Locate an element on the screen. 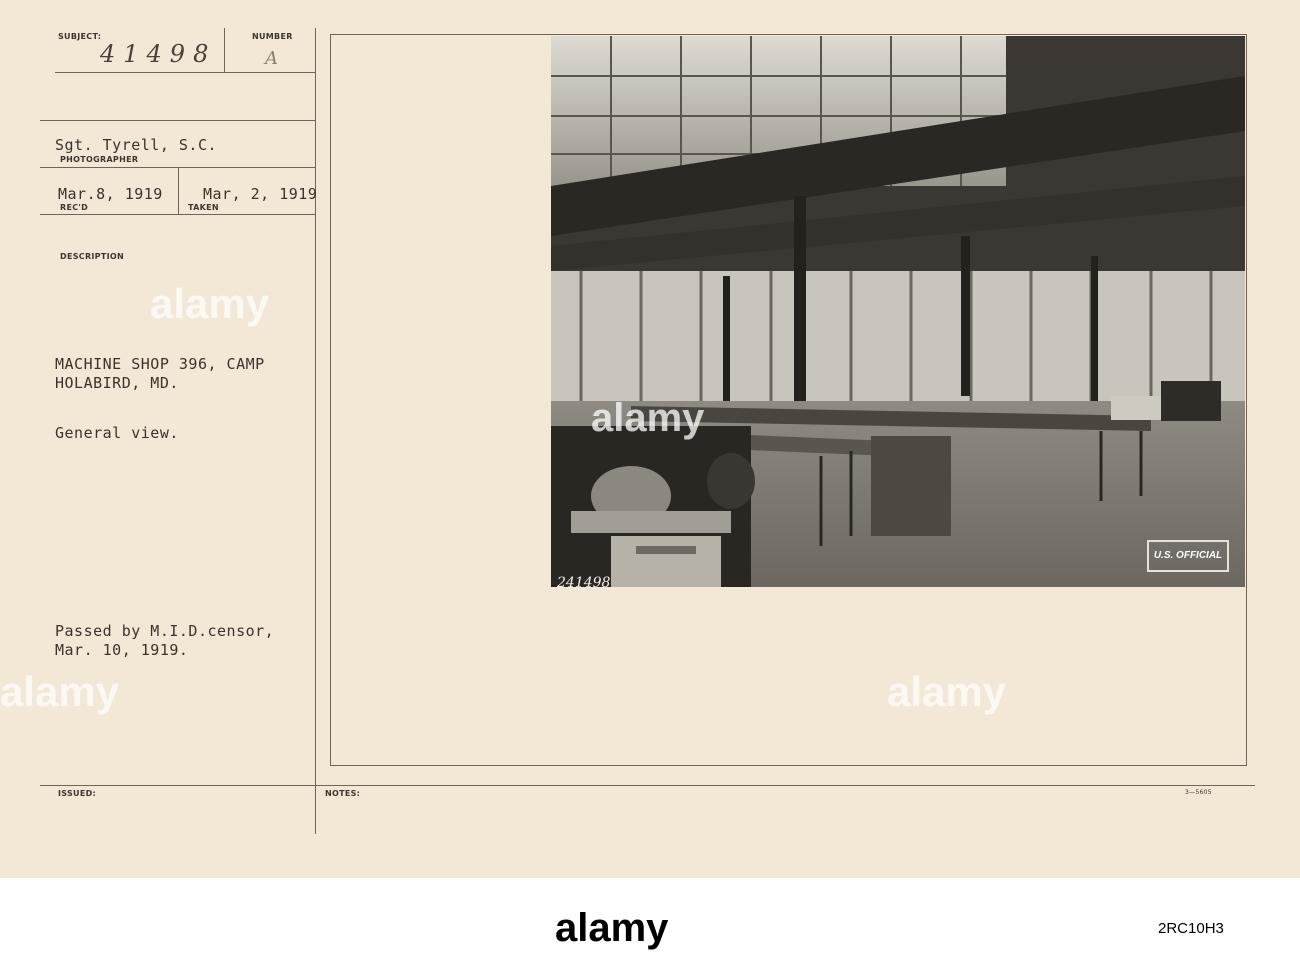  notes-label: NOTES: is located at coordinates (343, 793).